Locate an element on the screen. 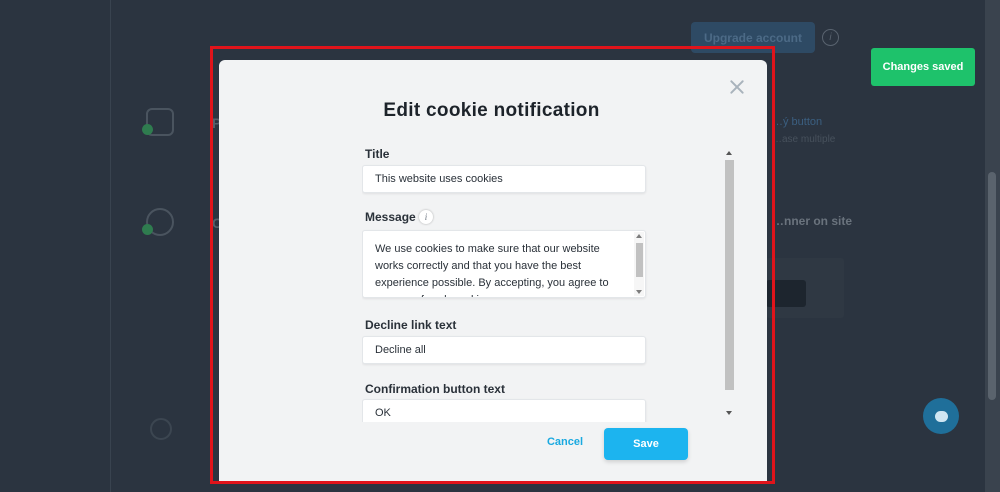 Image resolution: width=1000 pixels, height=492 pixels. chat-icon is located at coordinates (941, 416).